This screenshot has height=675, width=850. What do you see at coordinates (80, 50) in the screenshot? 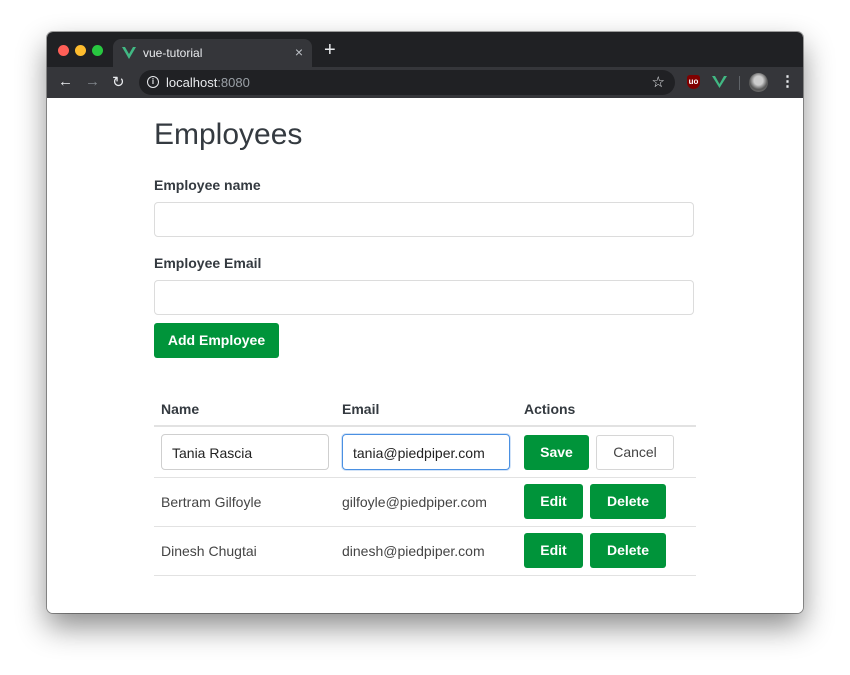
I see `minimize-window-button` at bounding box center [80, 50].